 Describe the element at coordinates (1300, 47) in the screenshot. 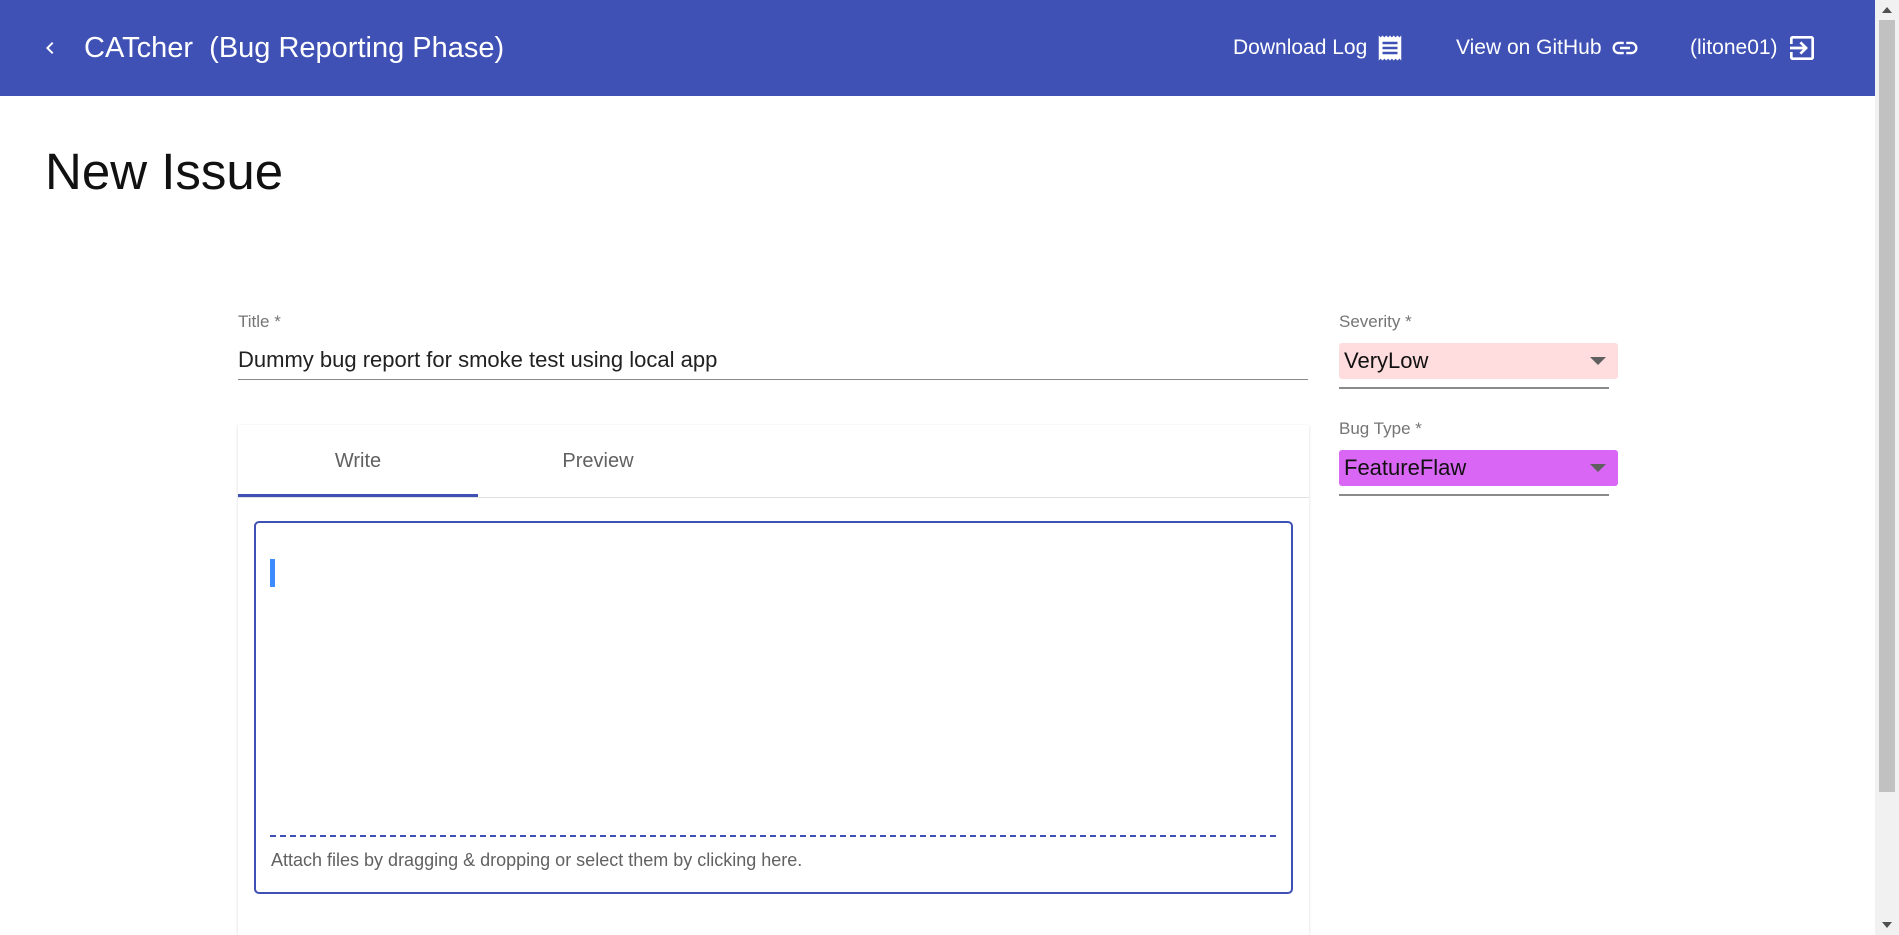

I see `download-log-label: Download Log` at that location.